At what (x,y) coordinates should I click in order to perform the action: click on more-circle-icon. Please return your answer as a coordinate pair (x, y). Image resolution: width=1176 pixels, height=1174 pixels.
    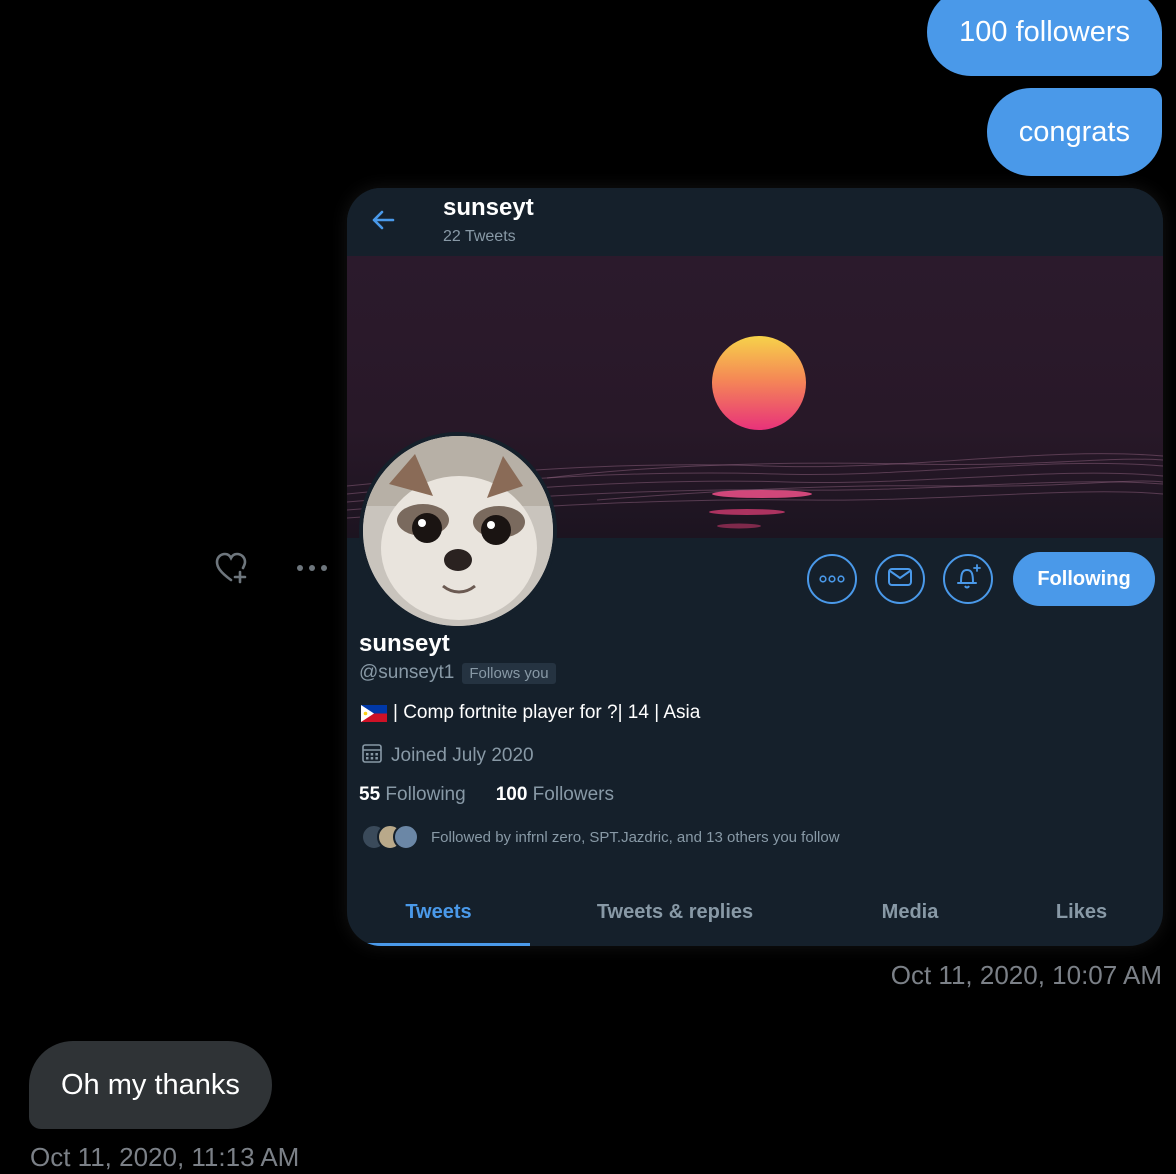
    Looking at the image, I should click on (832, 579).